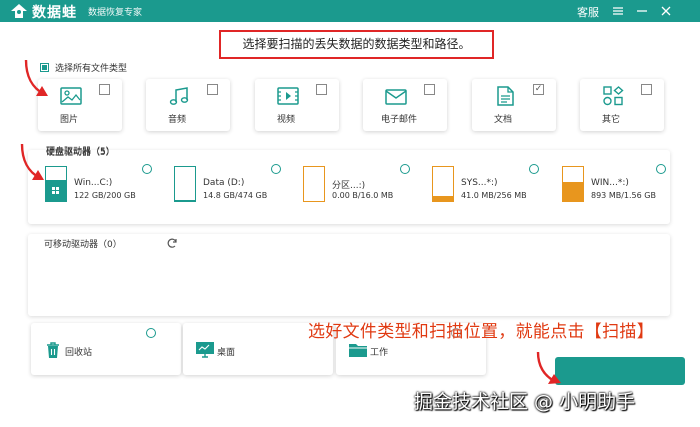  Describe the element at coordinates (91, 68) in the screenshot. I see `select-all-label: 选择所有文件类型` at that location.